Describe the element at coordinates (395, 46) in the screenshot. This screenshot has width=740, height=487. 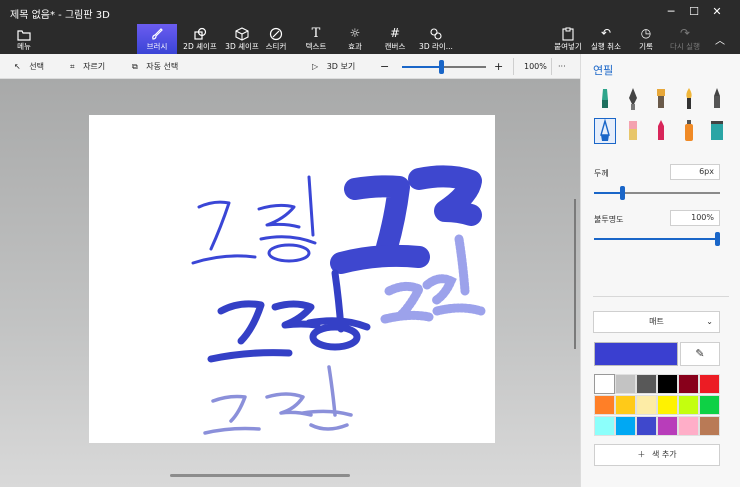
I see `tab-canvas-label: 캔버스` at that location.